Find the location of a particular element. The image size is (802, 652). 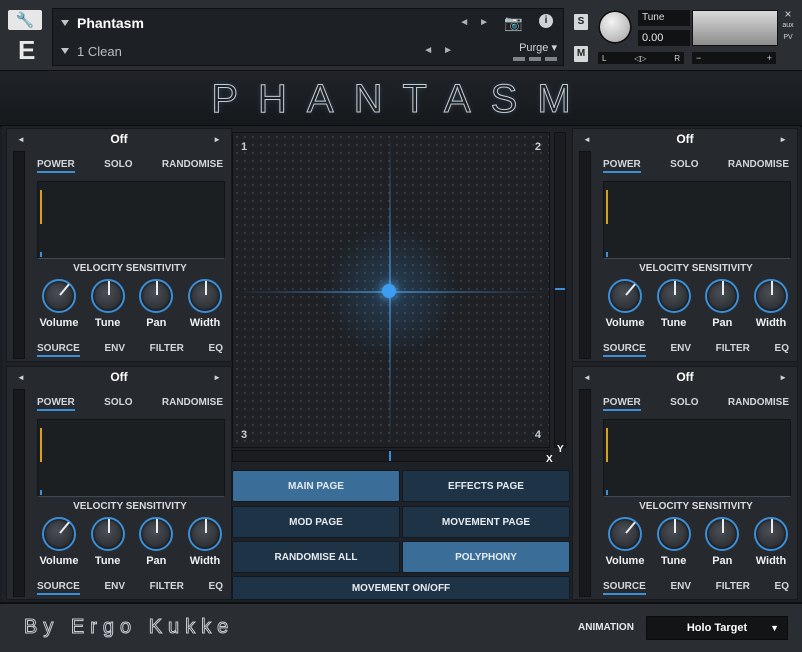

close-icon: × is located at coordinates (788, 14).